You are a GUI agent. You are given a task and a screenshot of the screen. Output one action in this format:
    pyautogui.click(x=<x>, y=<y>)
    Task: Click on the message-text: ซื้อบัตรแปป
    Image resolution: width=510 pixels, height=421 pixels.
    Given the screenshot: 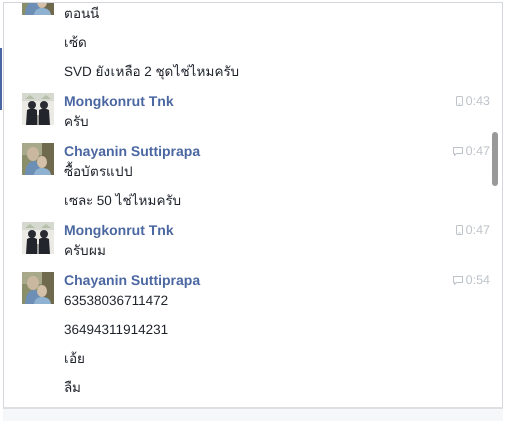 What is the action you would take?
    pyautogui.click(x=98, y=172)
    